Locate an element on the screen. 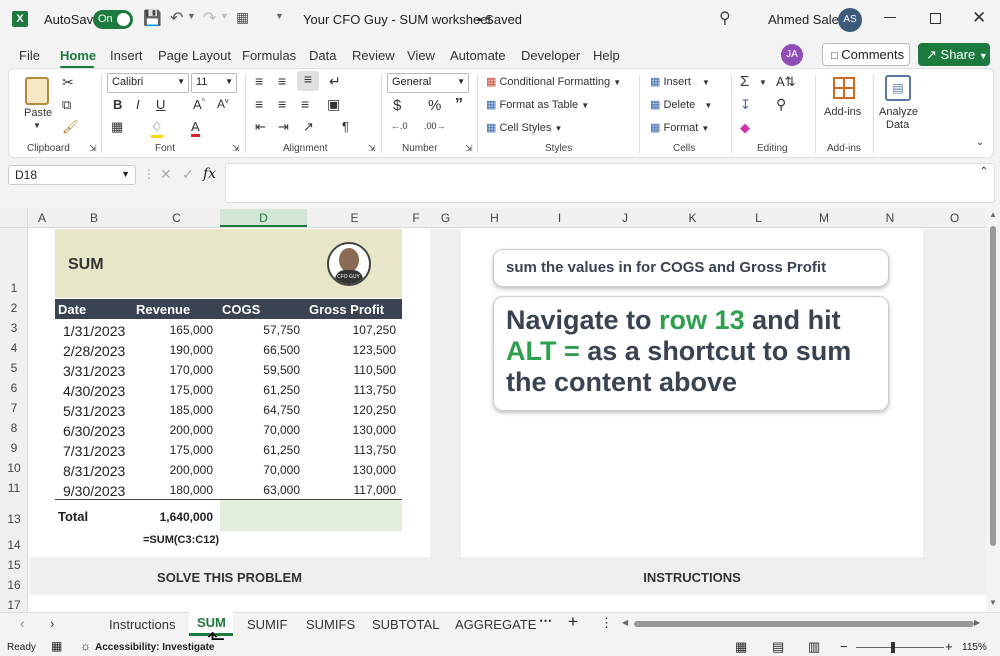  row-header: 1 is located at coordinates (14, 288).